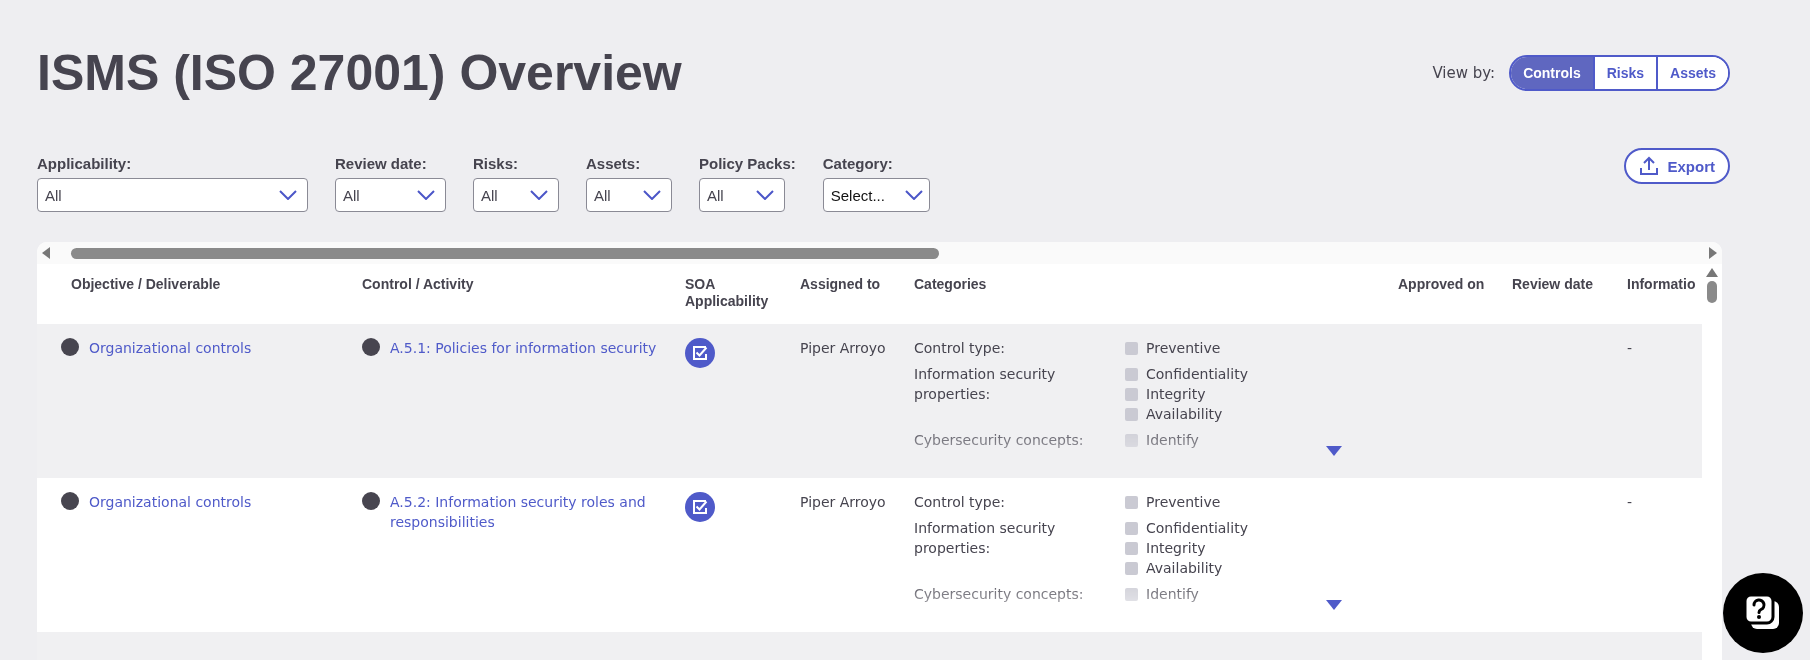 Image resolution: width=1810 pixels, height=660 pixels. Describe the element at coordinates (523, 348) in the screenshot. I see `control-link: A.5.1: Policies for information security` at that location.